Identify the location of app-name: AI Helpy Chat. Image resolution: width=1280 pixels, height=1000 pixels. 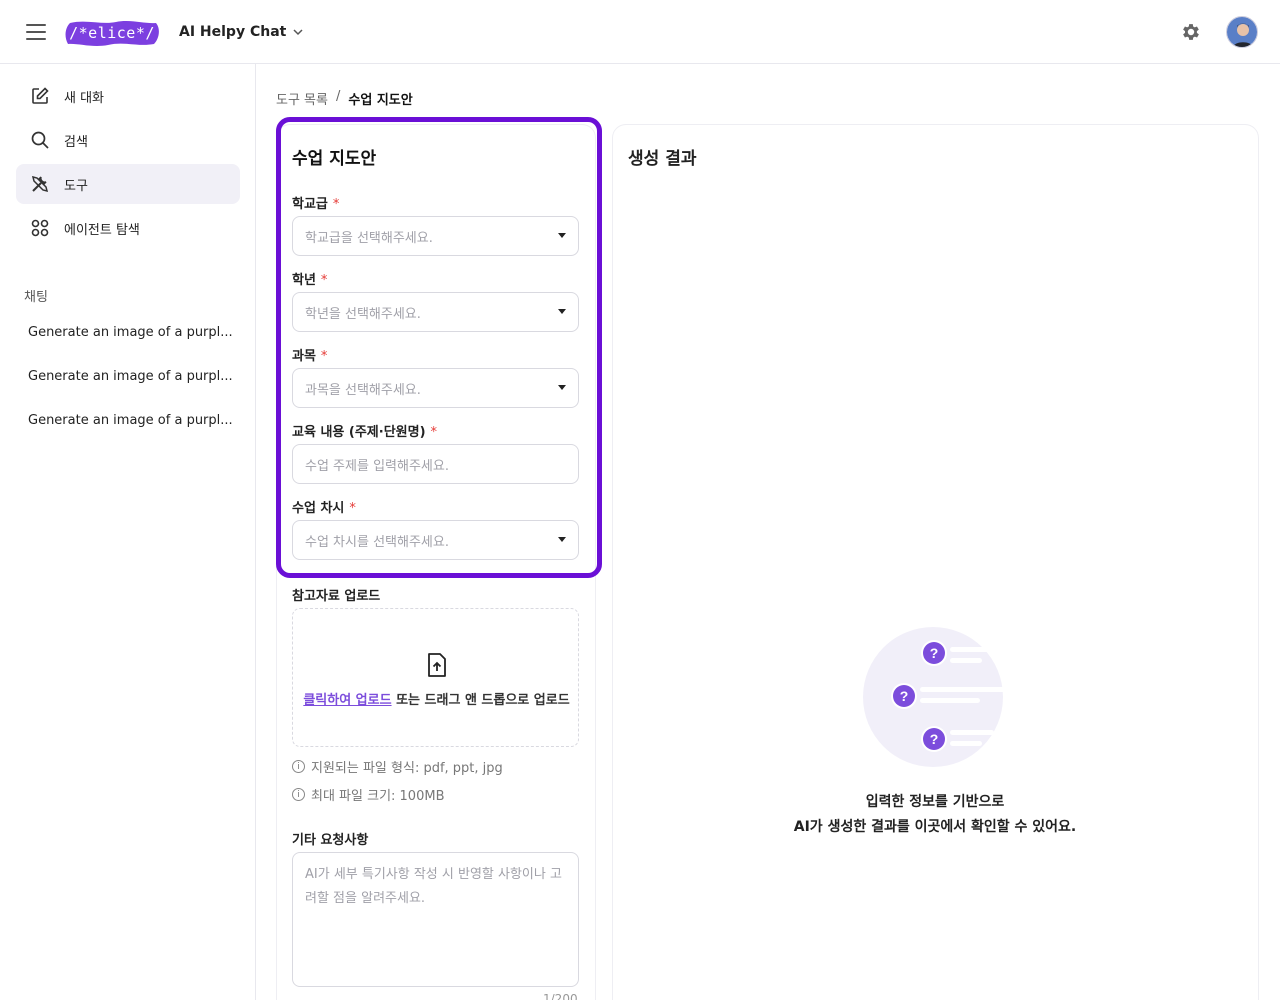
(233, 32).